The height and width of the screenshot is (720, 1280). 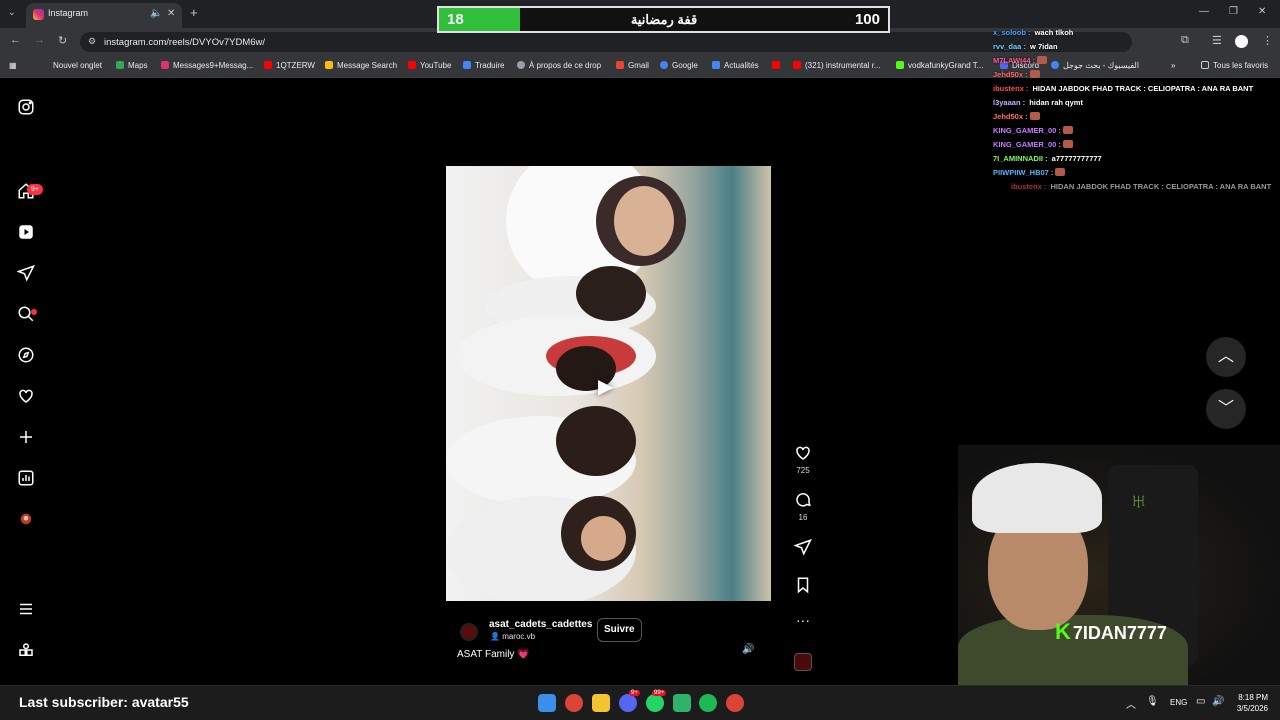 I want to click on share-icon, so click(x=803, y=549).